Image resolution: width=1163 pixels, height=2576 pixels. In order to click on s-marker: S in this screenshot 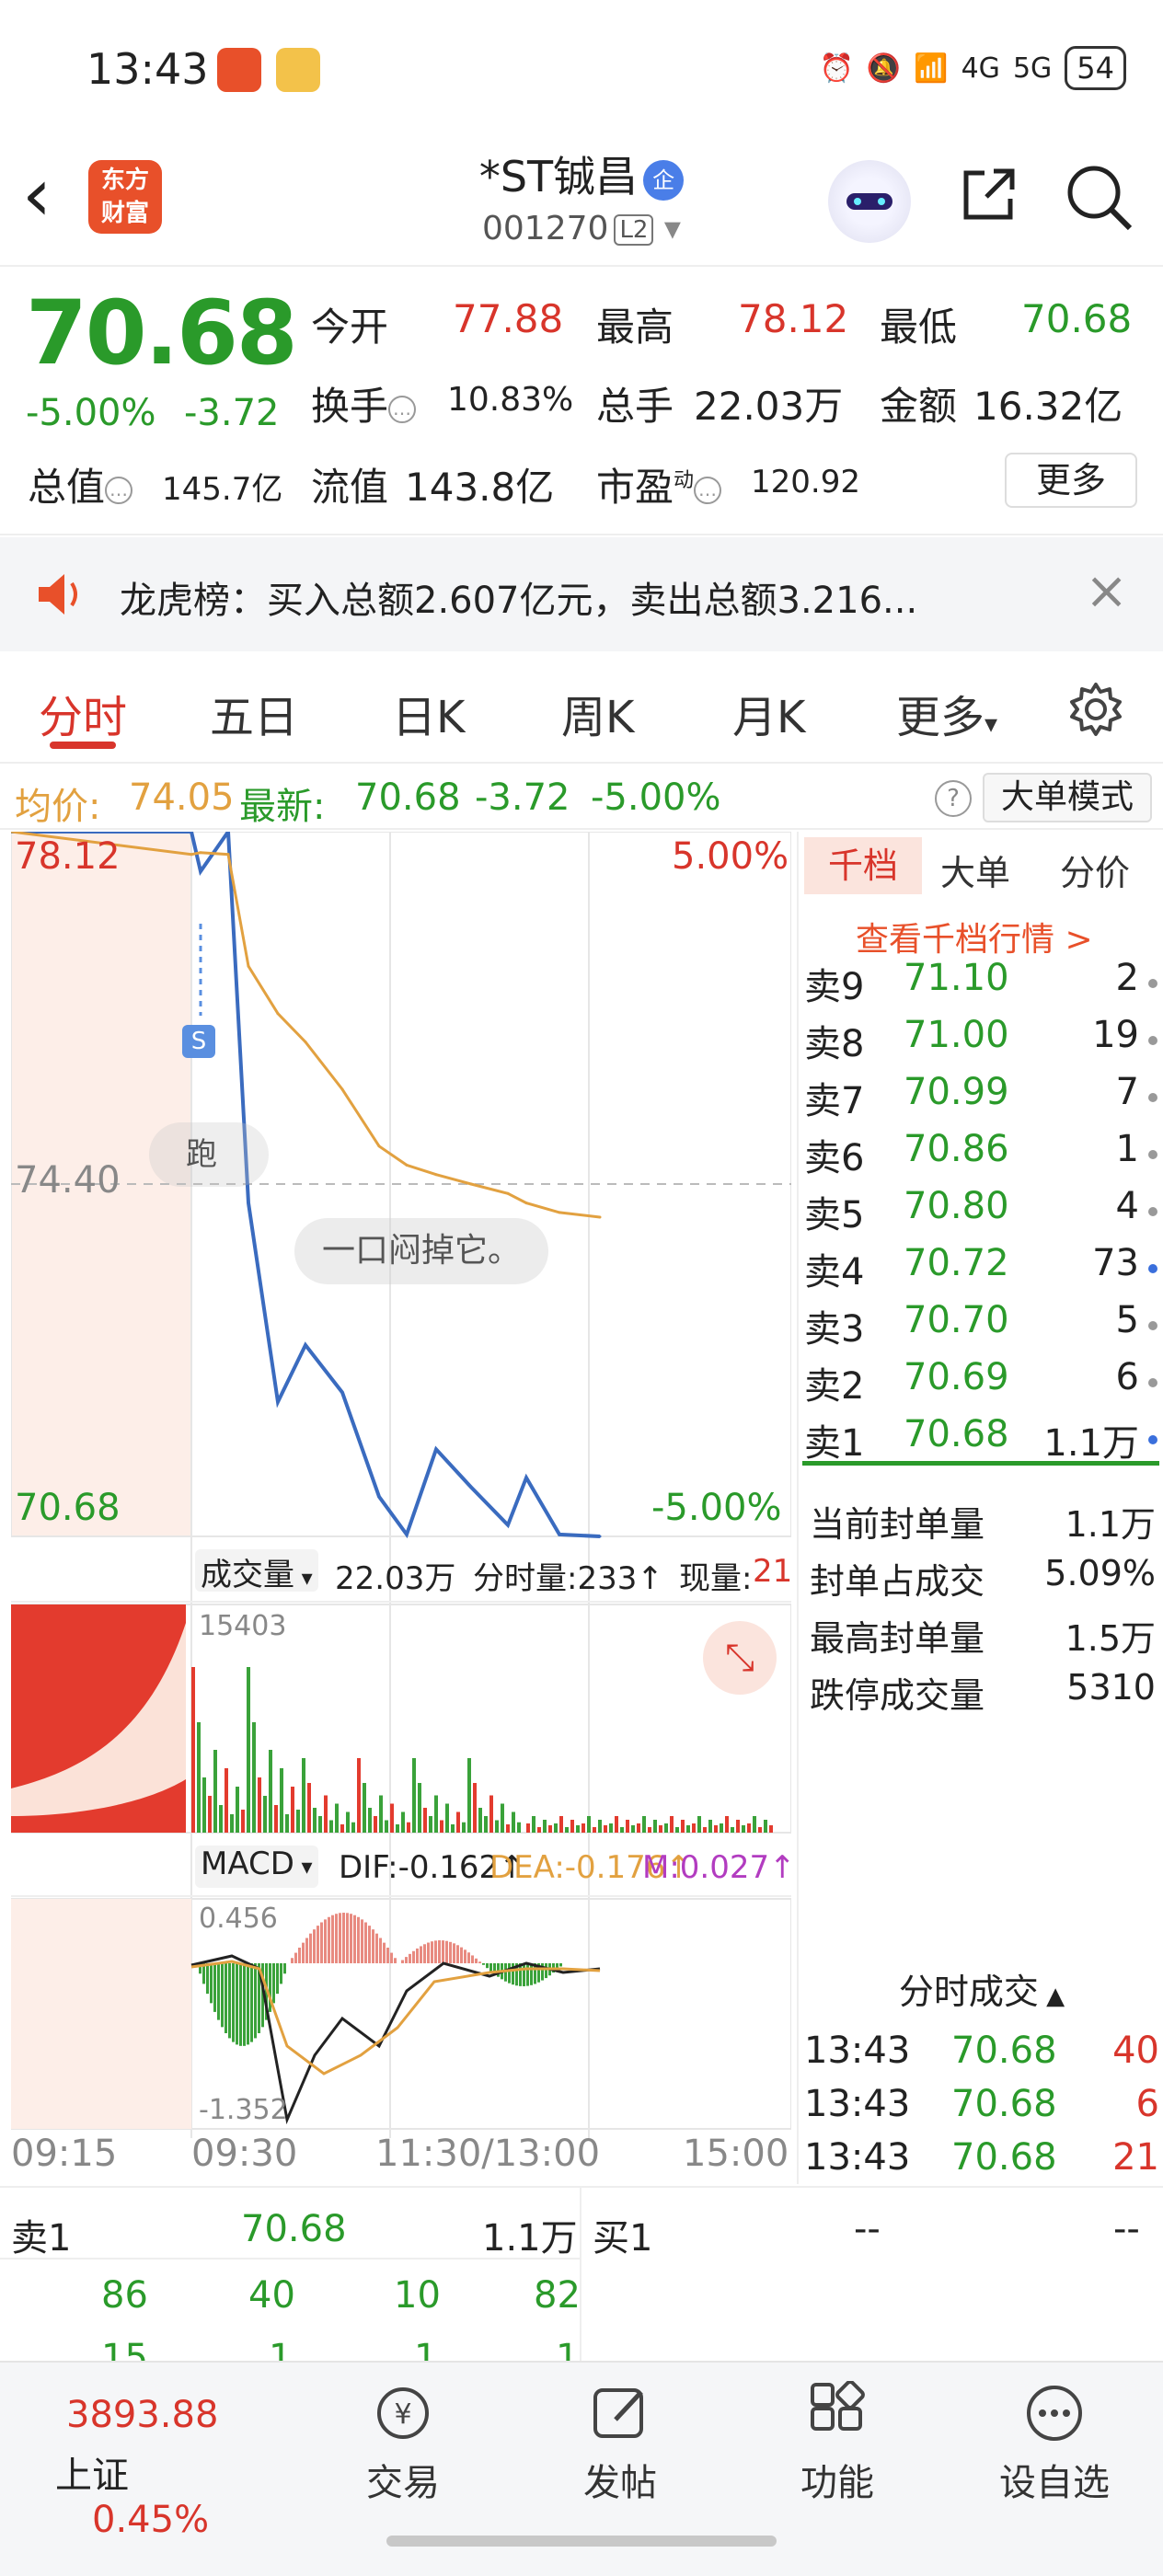, I will do `click(198, 1041)`.